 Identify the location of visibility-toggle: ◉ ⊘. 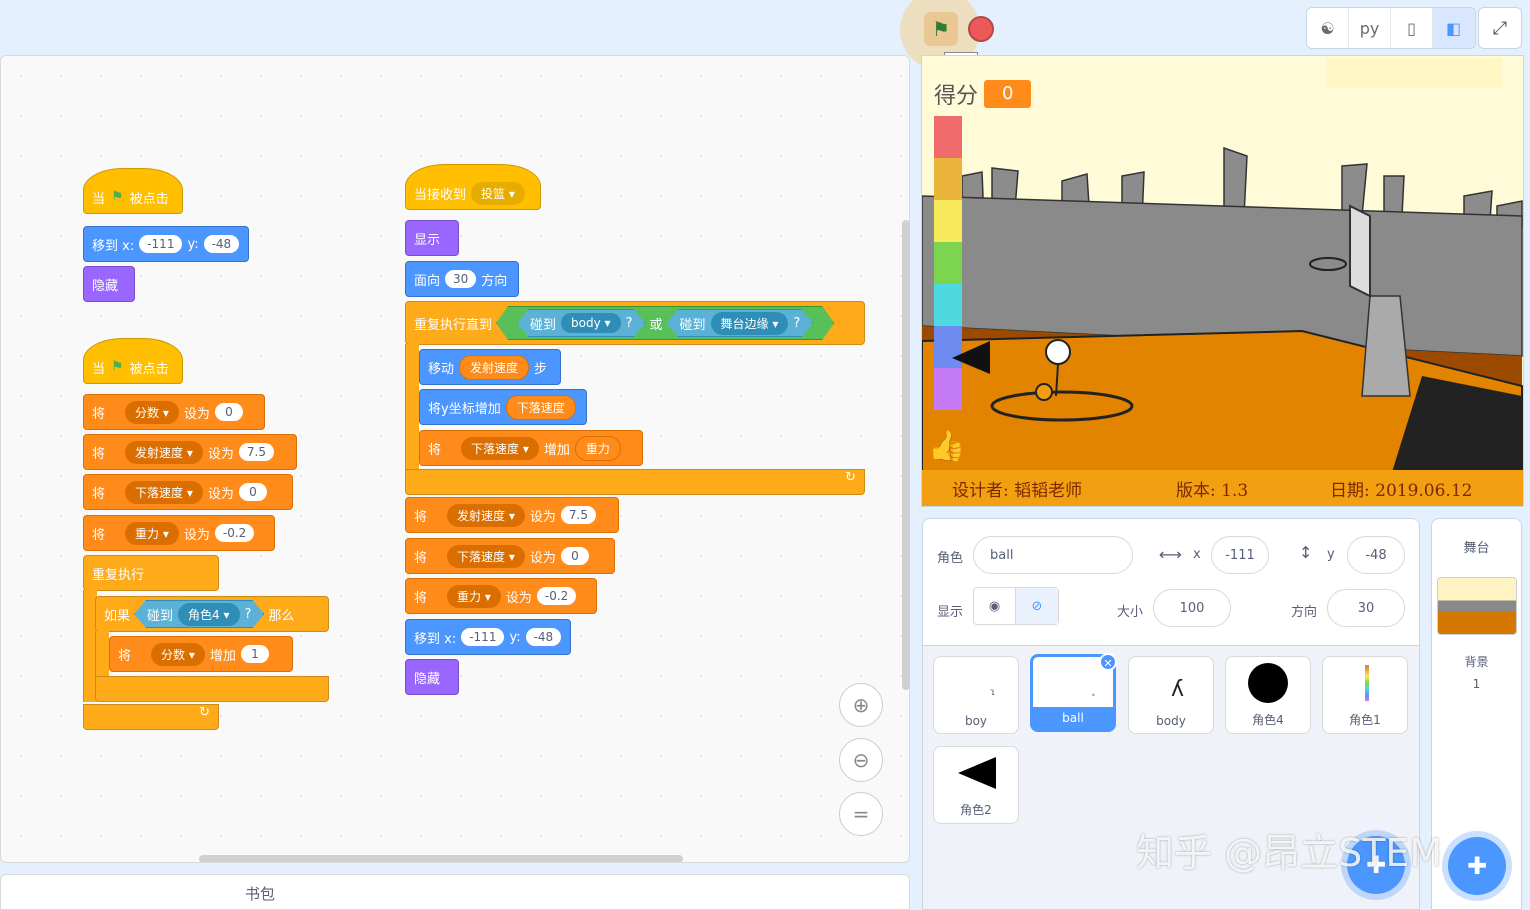
(1016, 606).